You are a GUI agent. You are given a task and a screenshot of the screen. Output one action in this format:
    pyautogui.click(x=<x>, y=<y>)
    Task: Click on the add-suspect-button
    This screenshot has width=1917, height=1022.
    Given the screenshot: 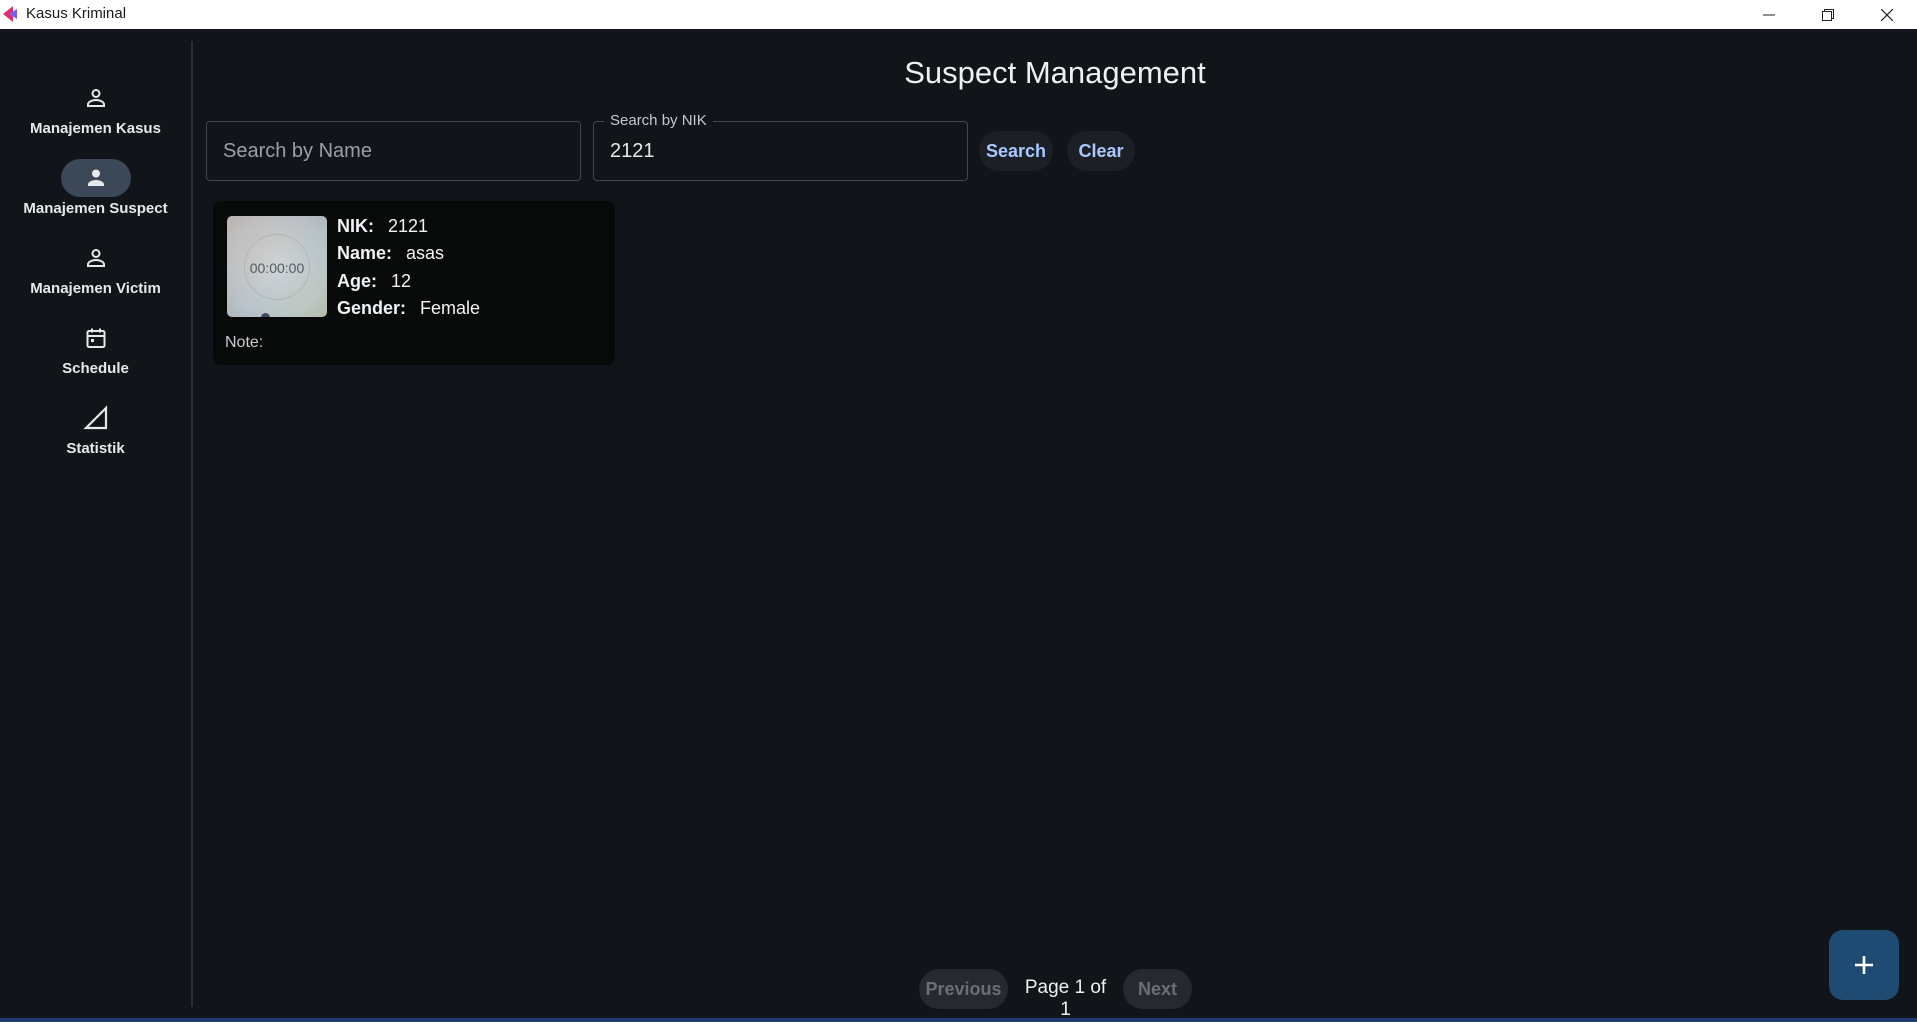 What is the action you would take?
    pyautogui.click(x=1864, y=965)
    